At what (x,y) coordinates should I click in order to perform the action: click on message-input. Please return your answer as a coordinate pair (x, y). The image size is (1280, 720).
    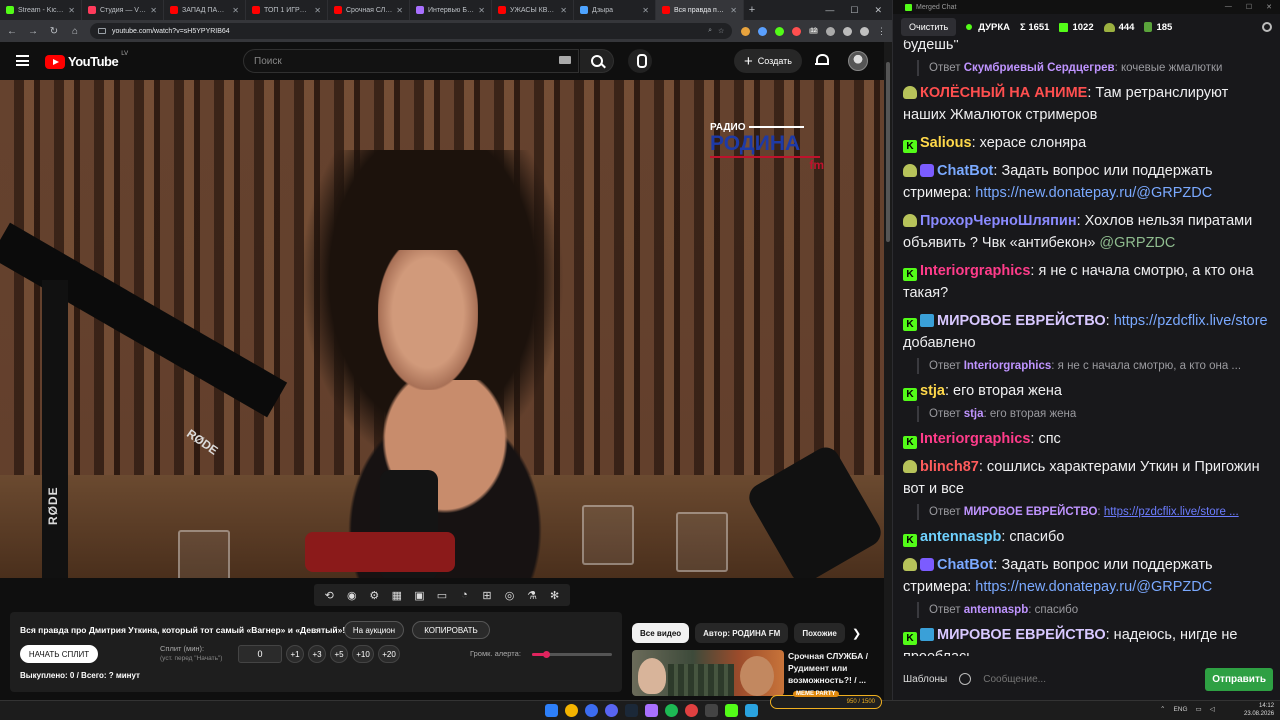
    Looking at the image, I should click on (1088, 679).